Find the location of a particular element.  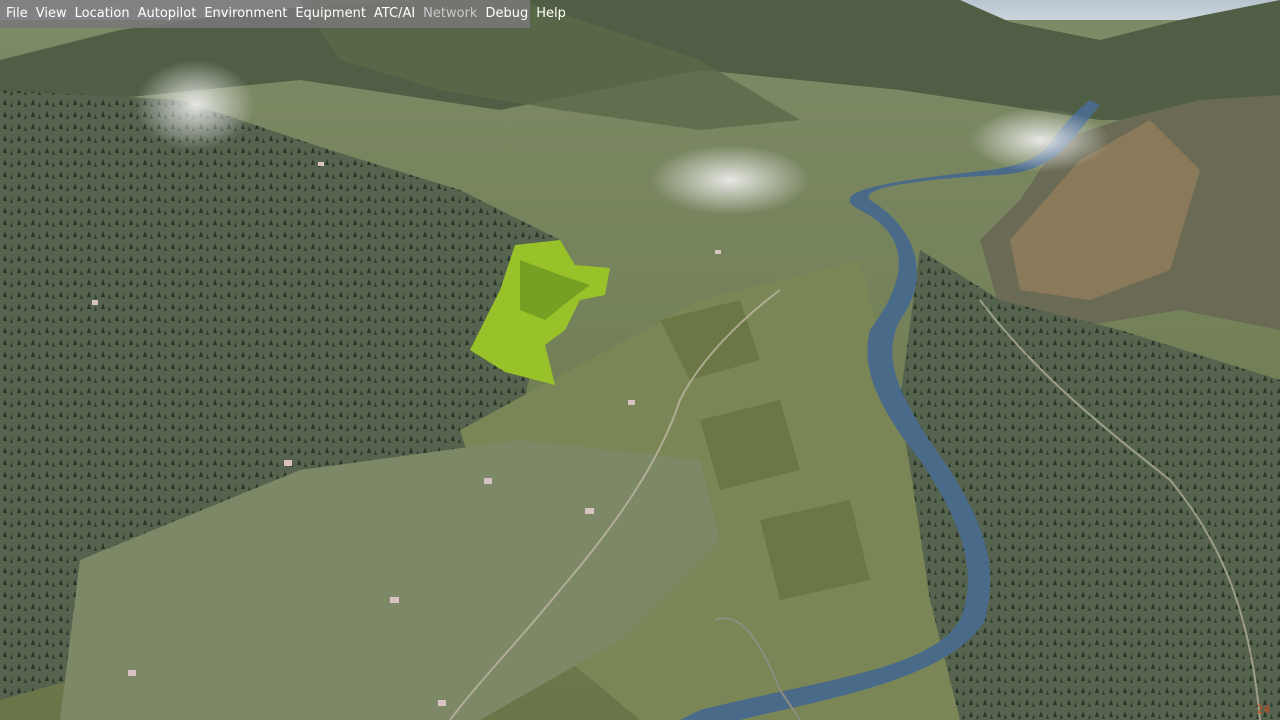

menu-atc-ai: ATC/AI is located at coordinates (394, 14).